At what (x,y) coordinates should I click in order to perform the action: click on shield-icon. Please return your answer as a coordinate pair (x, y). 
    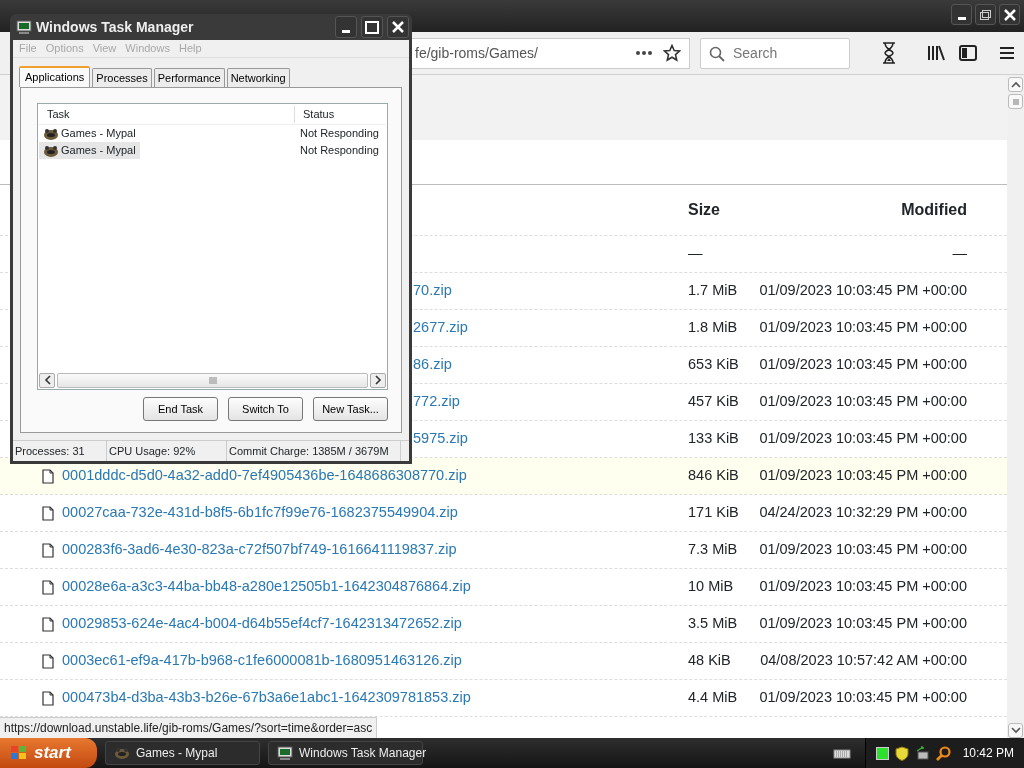
    Looking at the image, I should click on (901, 753).